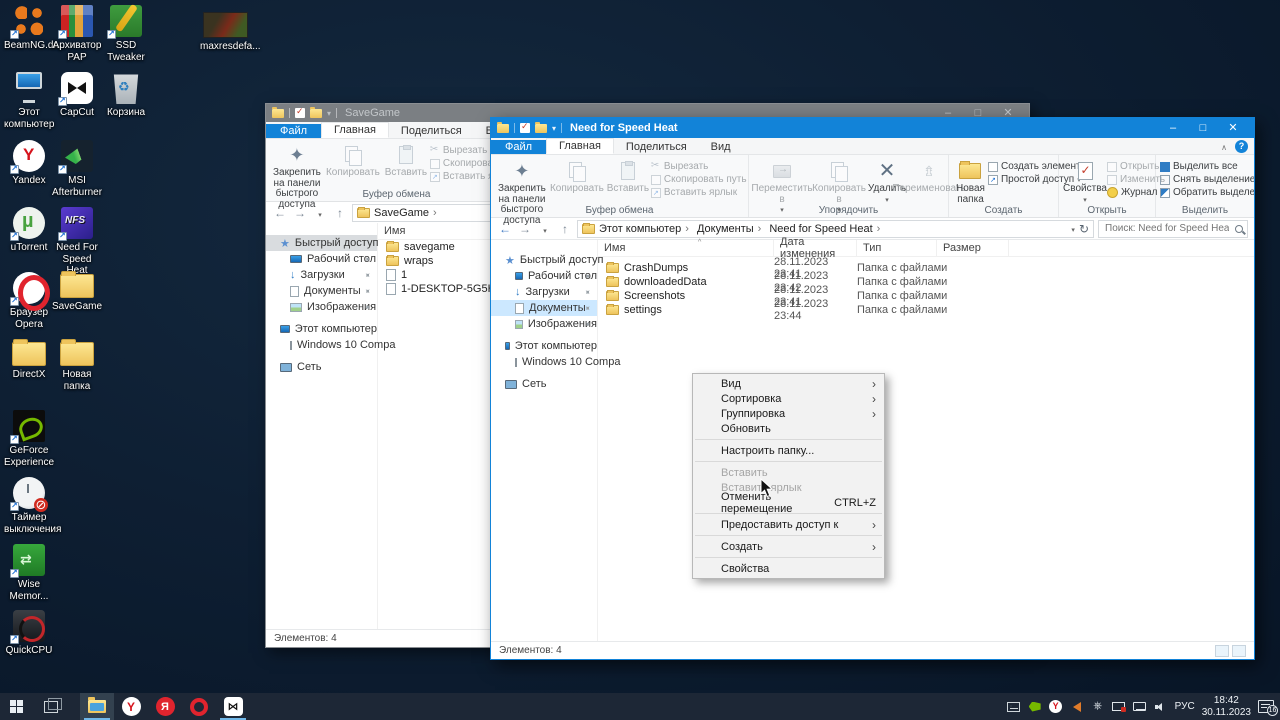  Describe the element at coordinates (698, 179) in the screenshot. I see `copy-path-button: Скопировать путь` at that location.